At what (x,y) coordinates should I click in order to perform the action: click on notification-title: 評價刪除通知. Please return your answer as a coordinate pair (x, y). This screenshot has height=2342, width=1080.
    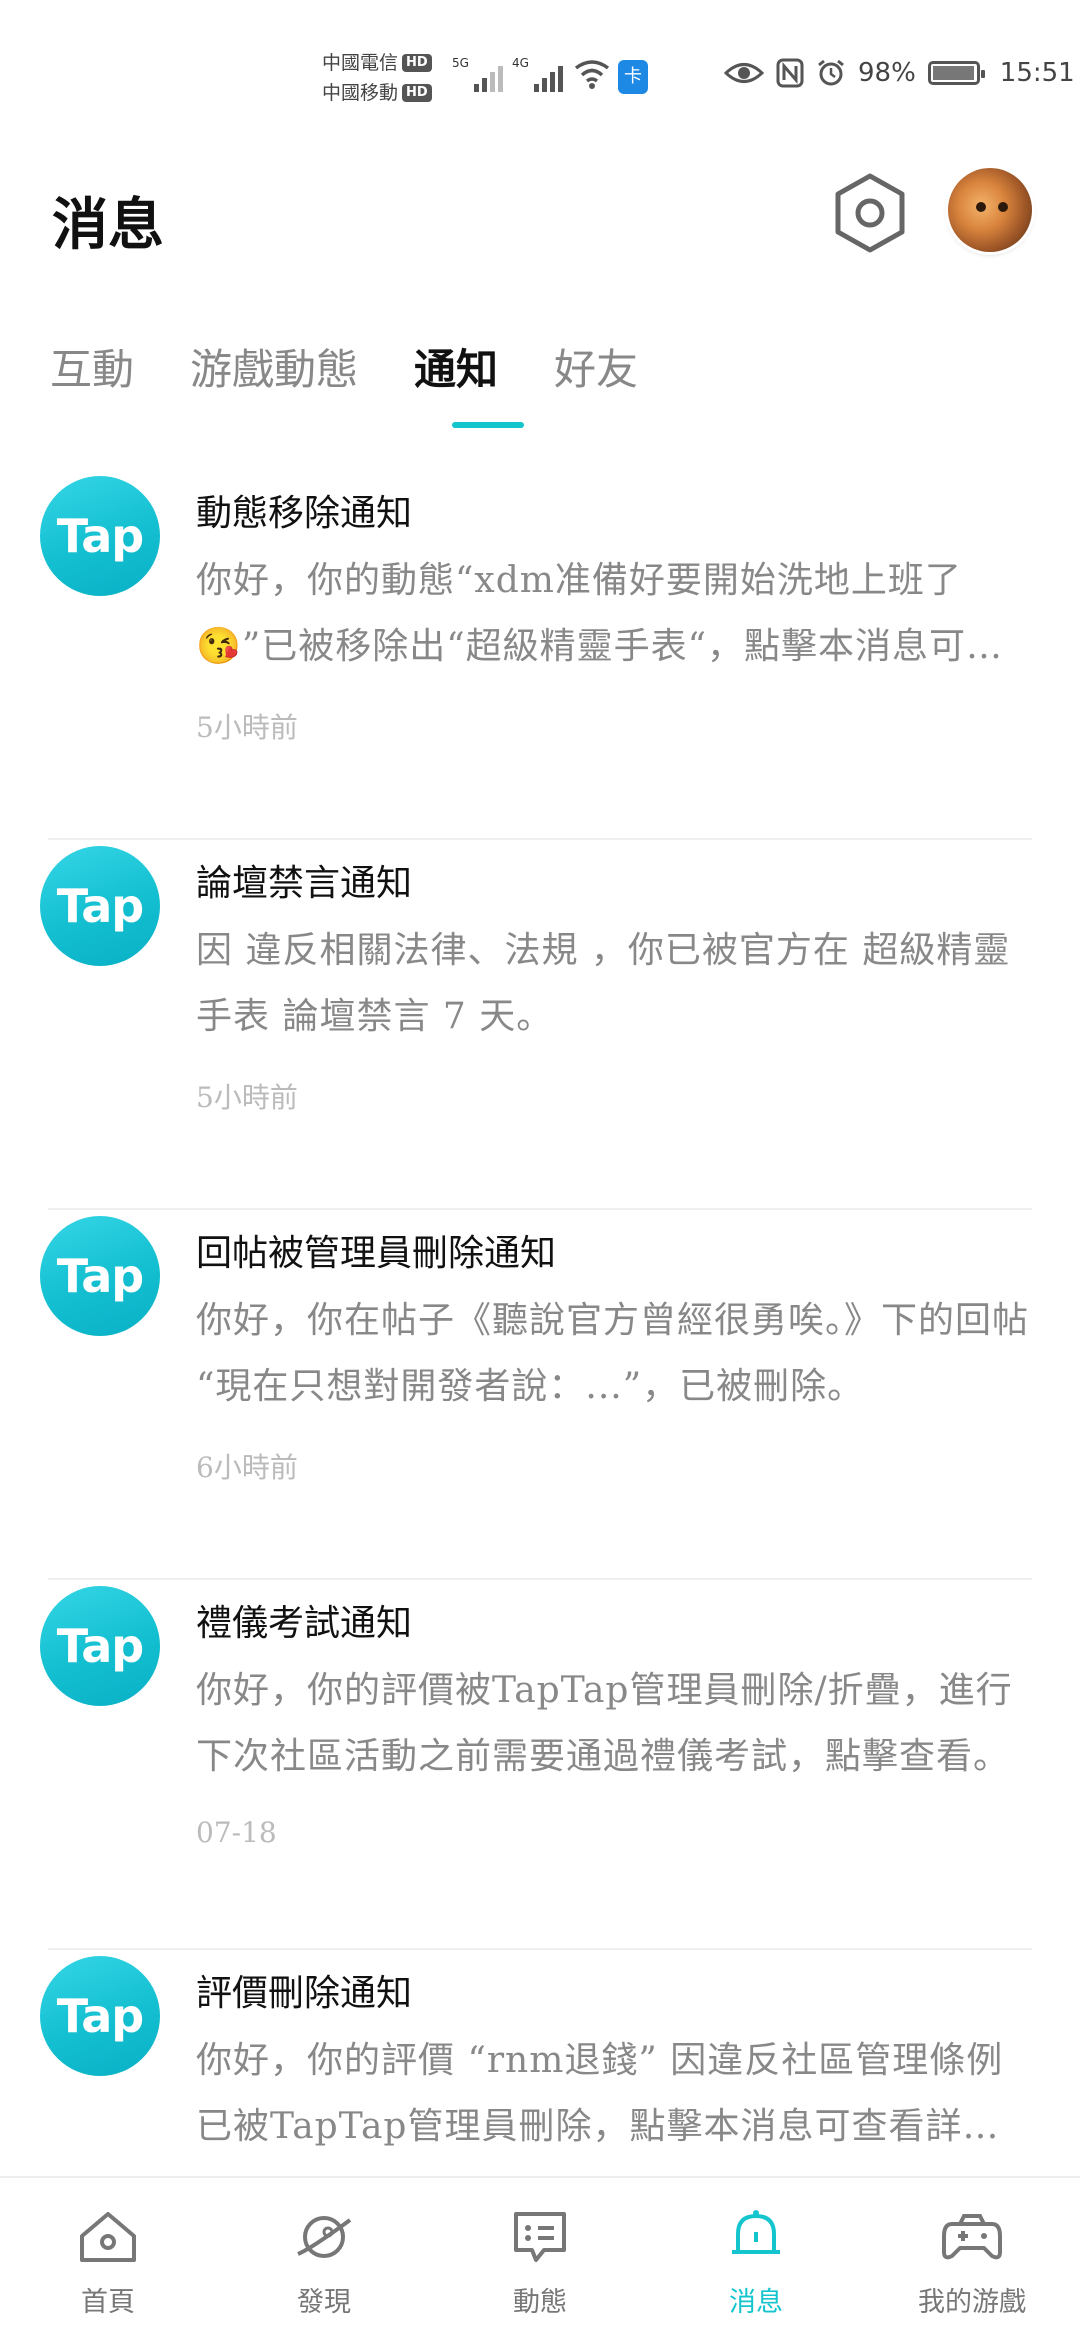
    Looking at the image, I should click on (304, 1993).